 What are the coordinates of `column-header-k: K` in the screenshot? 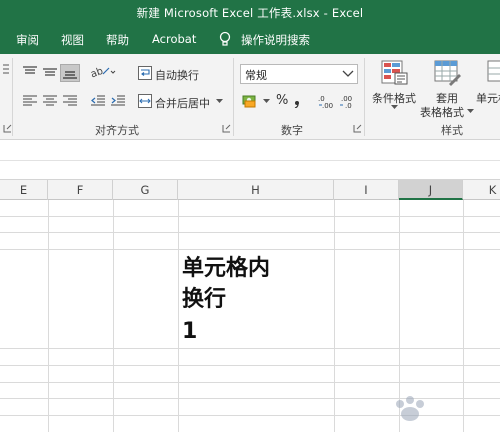 It's located at (481, 190).